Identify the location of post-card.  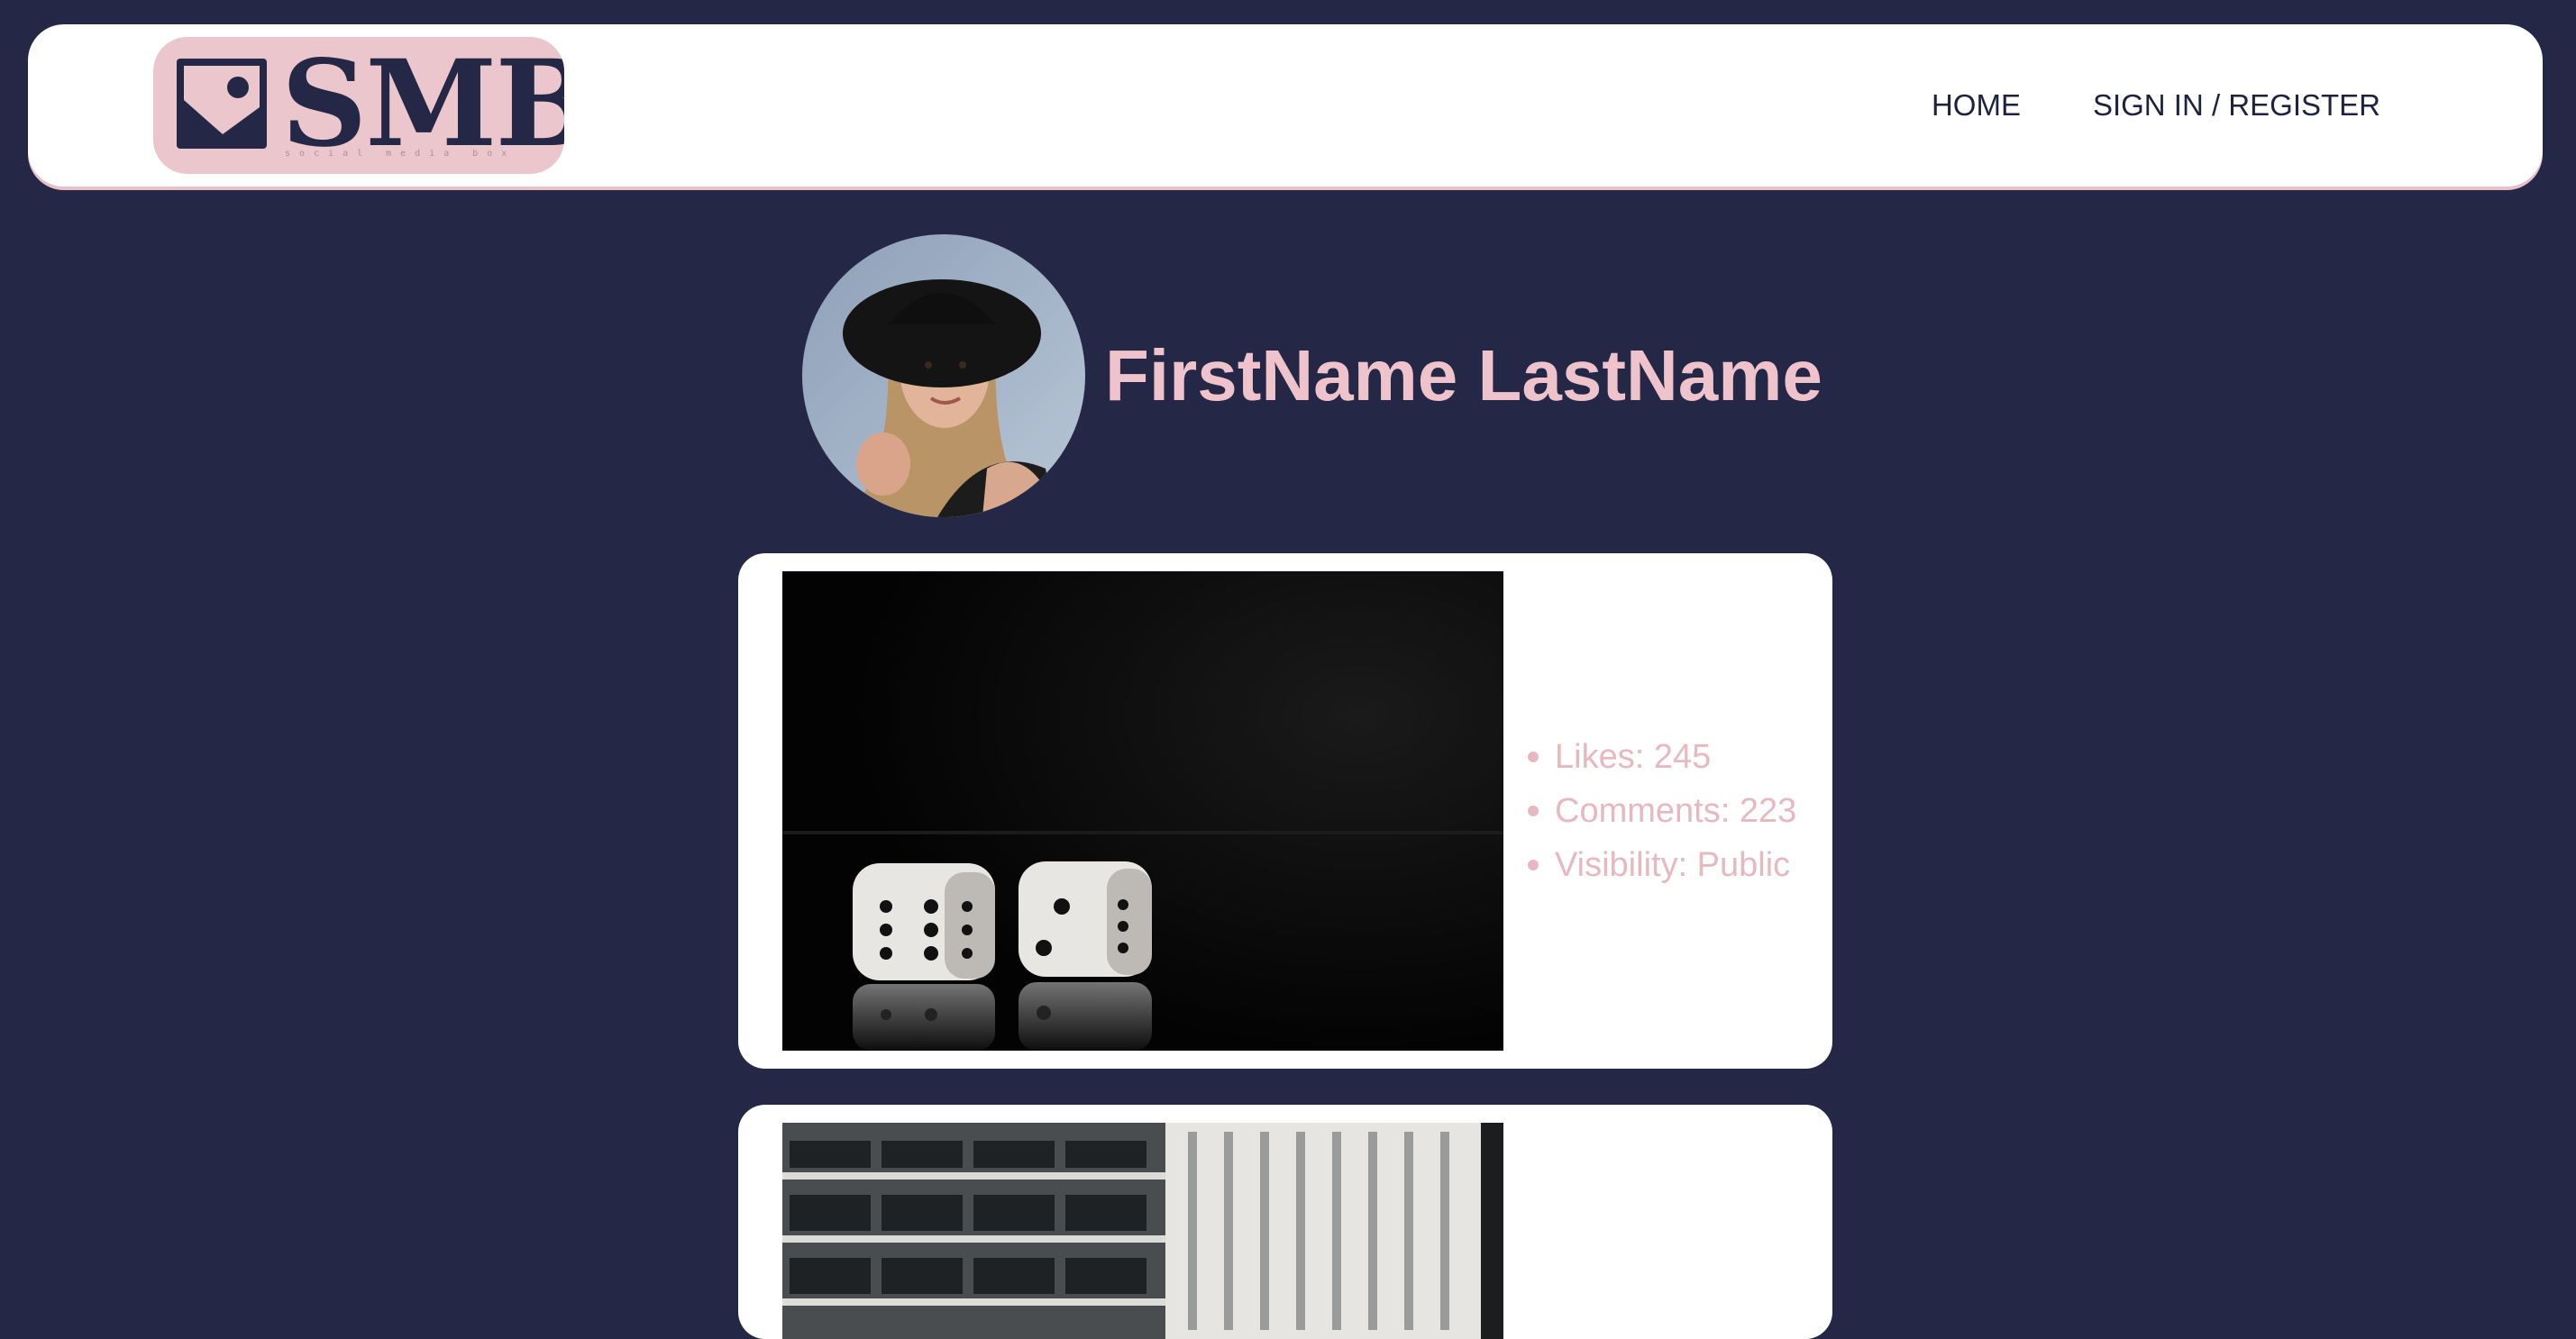
(1285, 1222).